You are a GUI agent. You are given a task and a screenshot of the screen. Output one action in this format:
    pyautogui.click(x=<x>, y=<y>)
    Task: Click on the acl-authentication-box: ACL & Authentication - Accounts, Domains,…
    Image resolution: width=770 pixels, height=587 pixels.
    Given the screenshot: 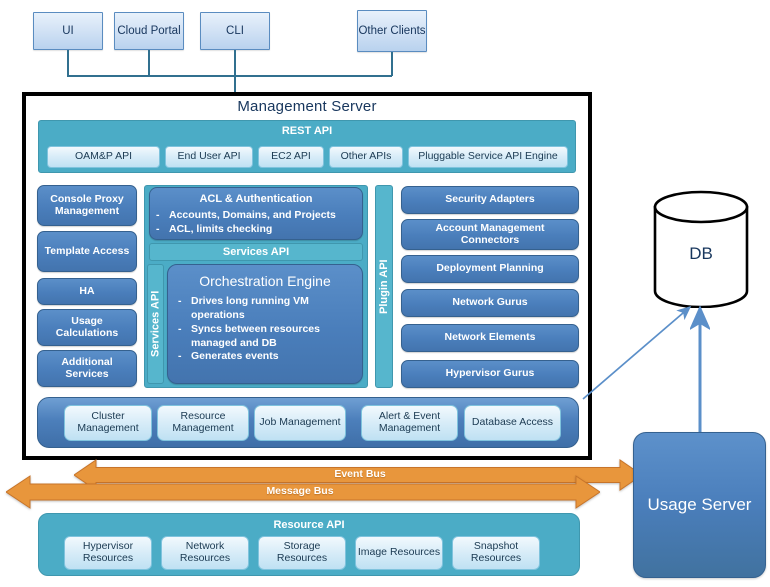 What is the action you would take?
    pyautogui.click(x=256, y=213)
    